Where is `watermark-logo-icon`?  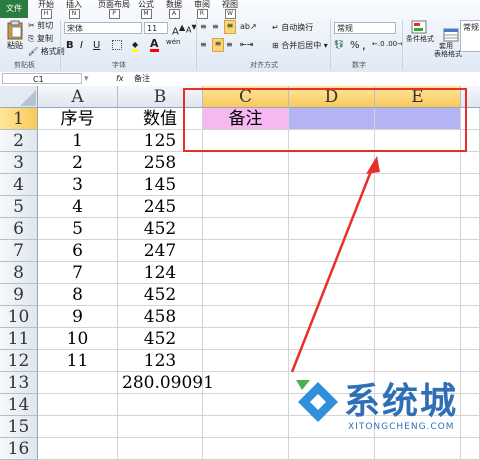 watermark-logo-icon is located at coordinates (317, 401).